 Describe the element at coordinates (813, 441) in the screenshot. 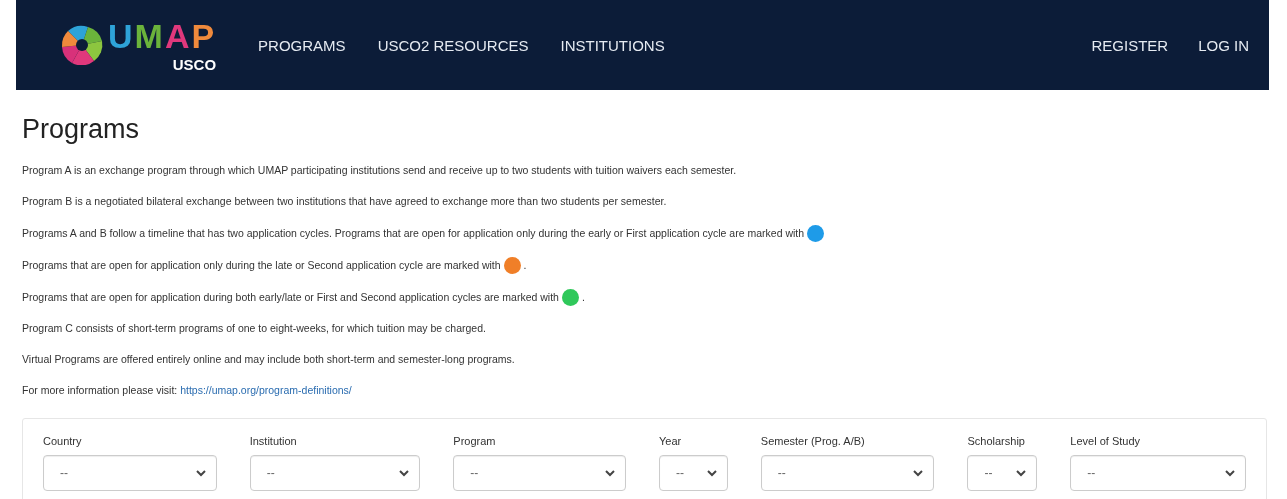

I see `filter-label: Semester (Prog. A/B)` at that location.